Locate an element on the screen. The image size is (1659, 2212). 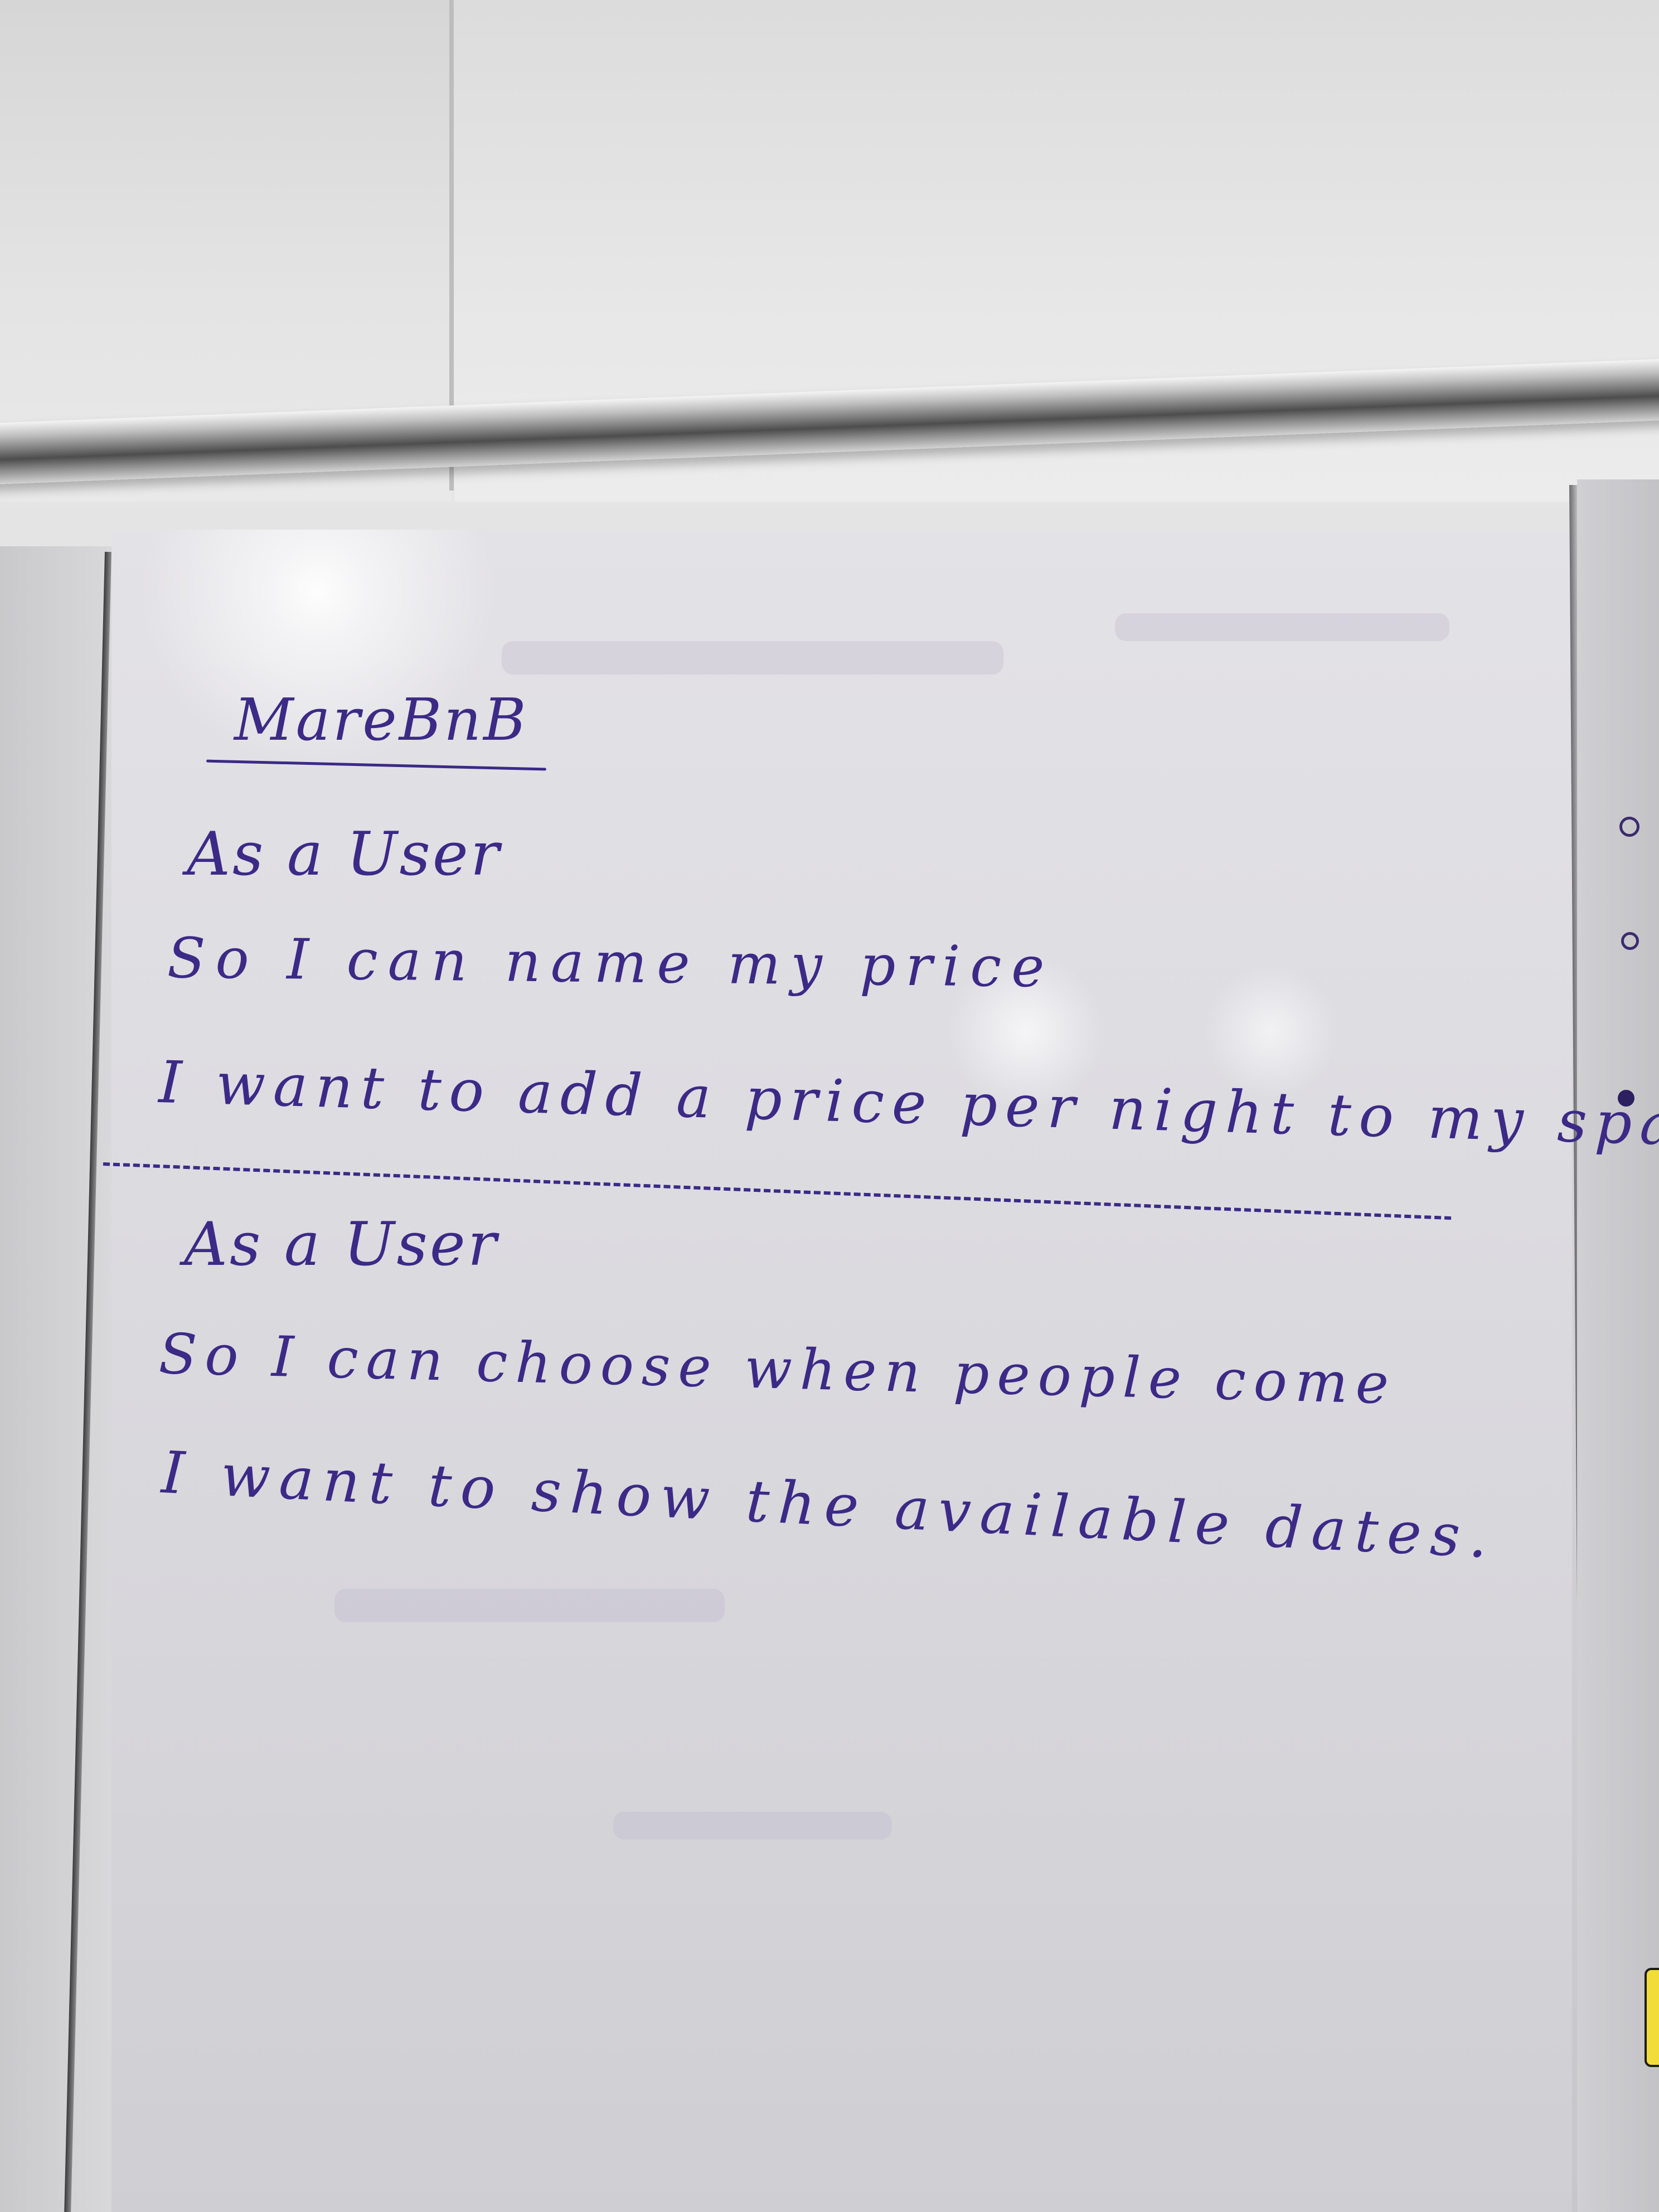
board-title: MareBnB is located at coordinates (381, 720).